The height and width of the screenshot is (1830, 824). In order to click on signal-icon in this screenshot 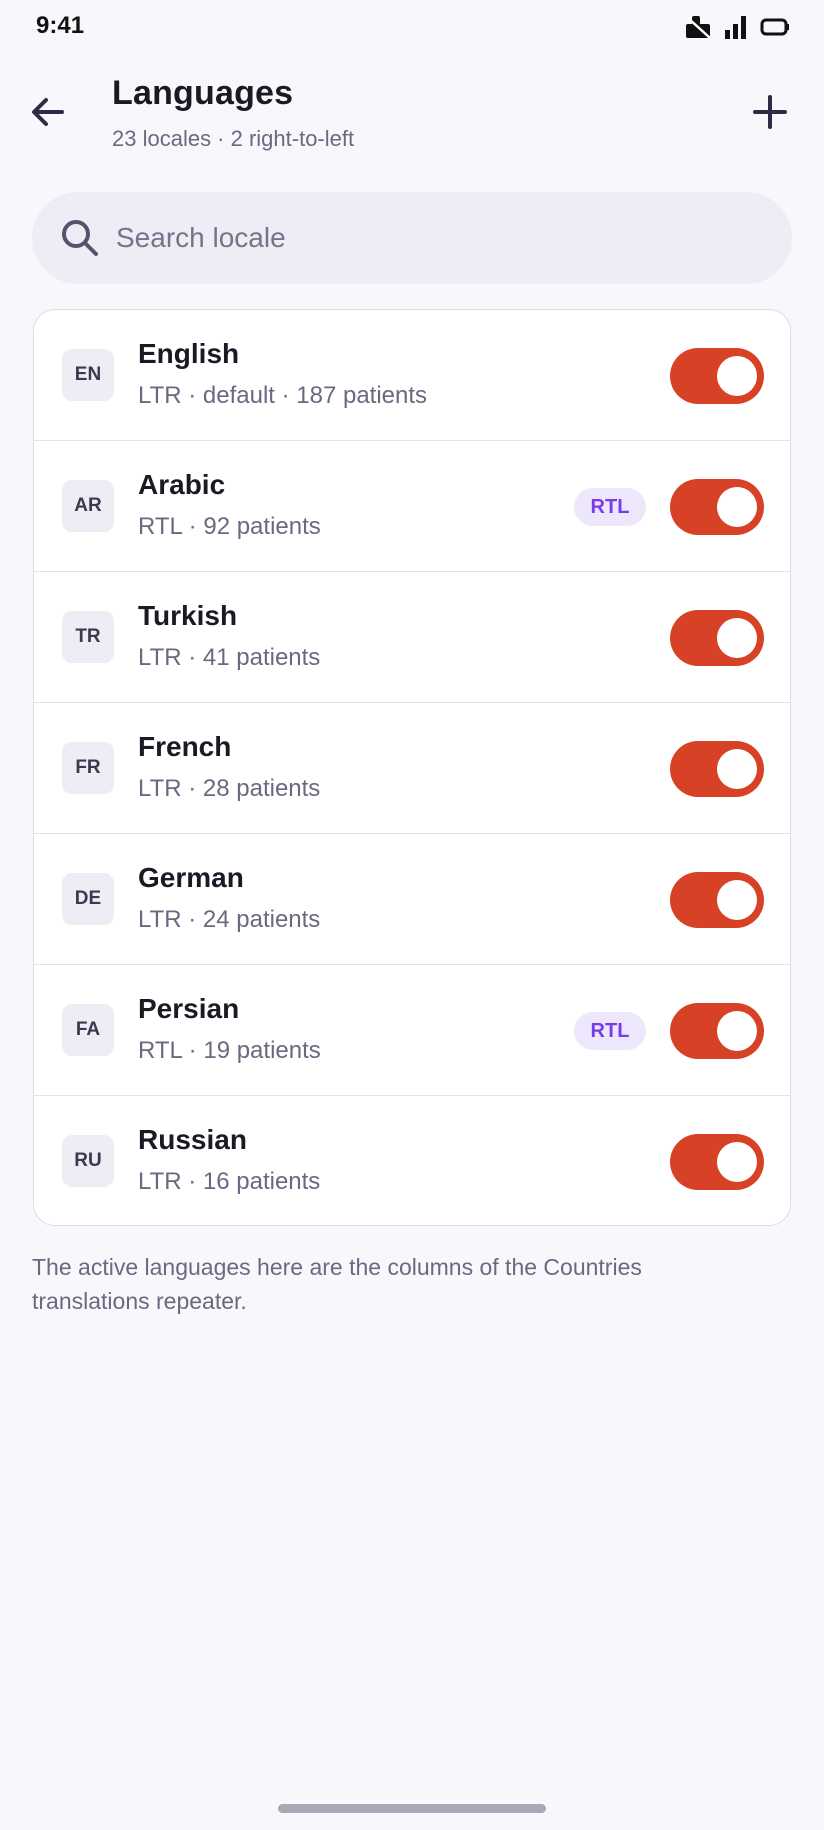, I will do `click(737, 29)`.